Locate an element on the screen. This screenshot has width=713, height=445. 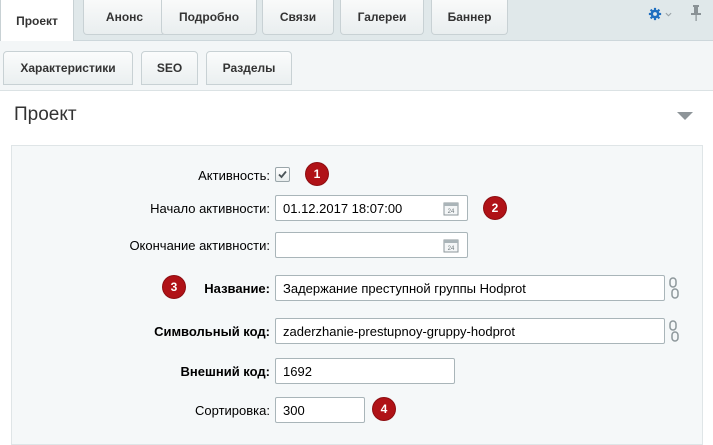
active-checkbox is located at coordinates (282, 174).